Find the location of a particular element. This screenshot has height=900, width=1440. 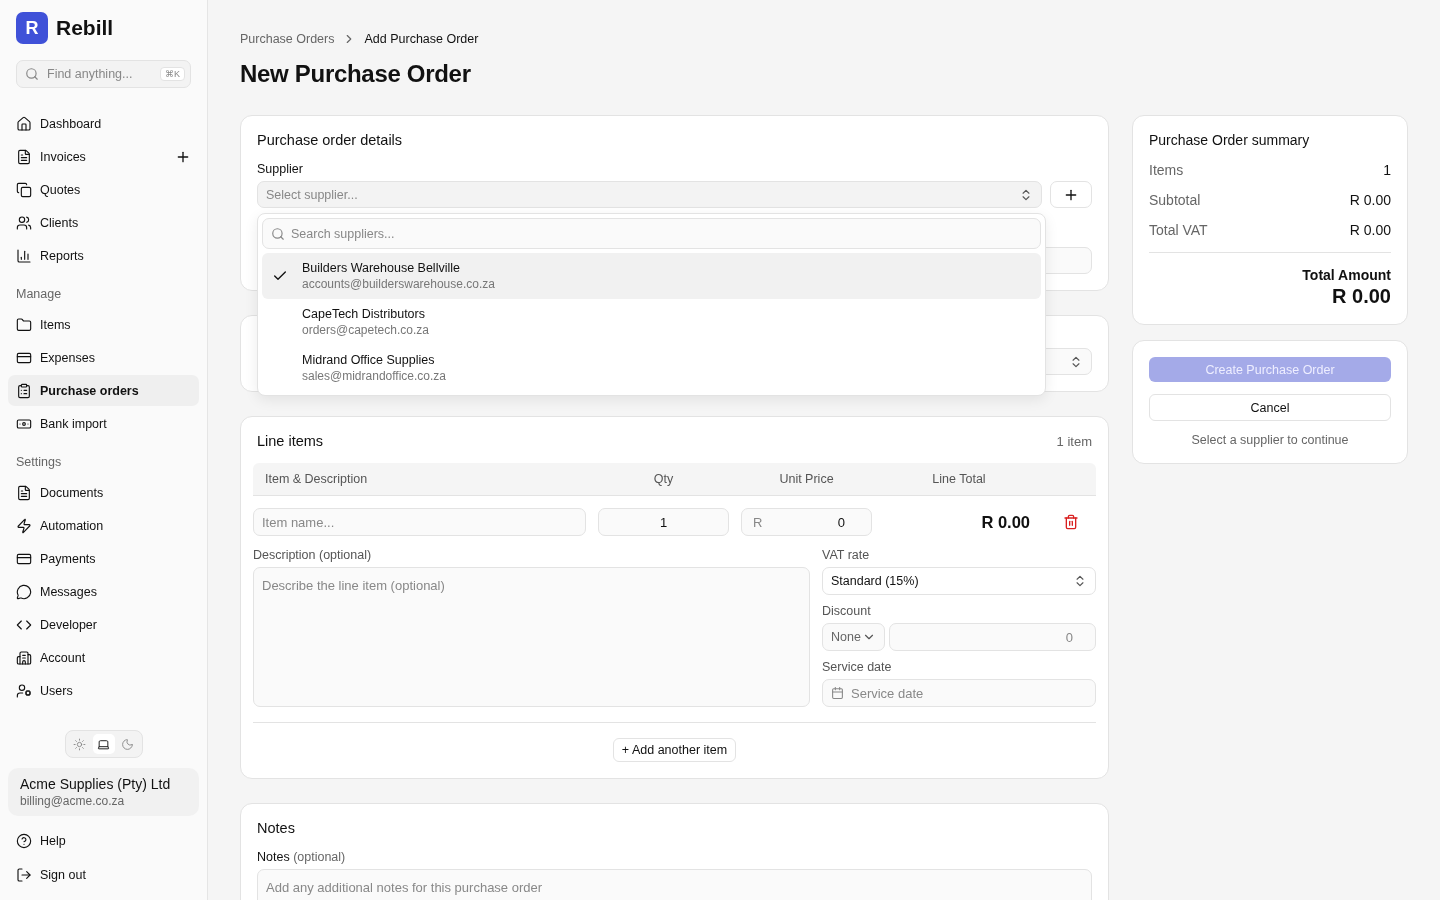

total-label: Total Amount is located at coordinates (1346, 275).